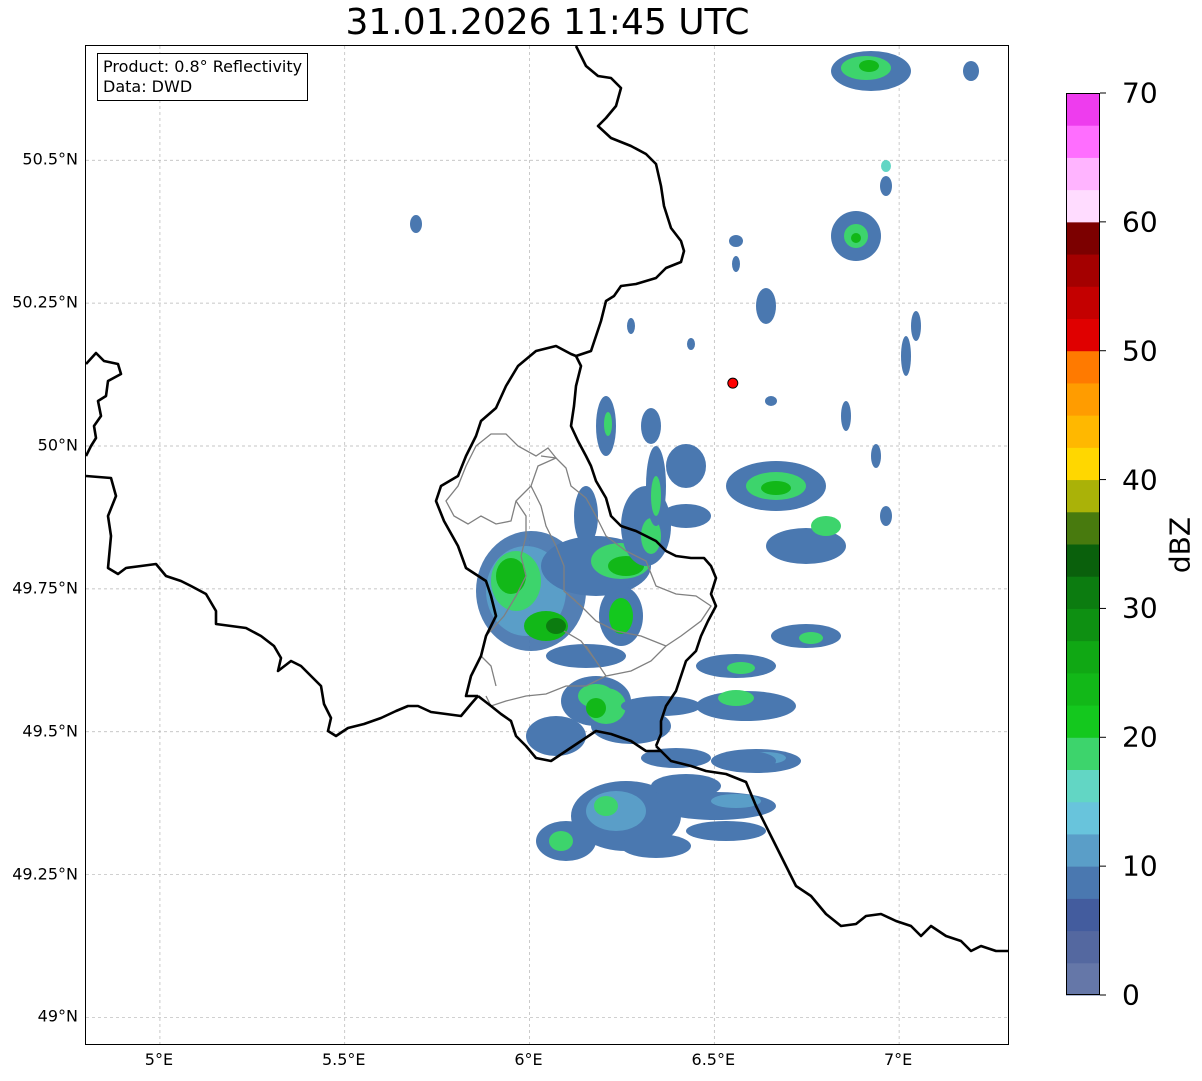 Image resolution: width=1202 pixels, height=1081 pixels. What do you see at coordinates (1180, 545) in the screenshot?
I see `colorbar-label: dBZ` at bounding box center [1180, 545].